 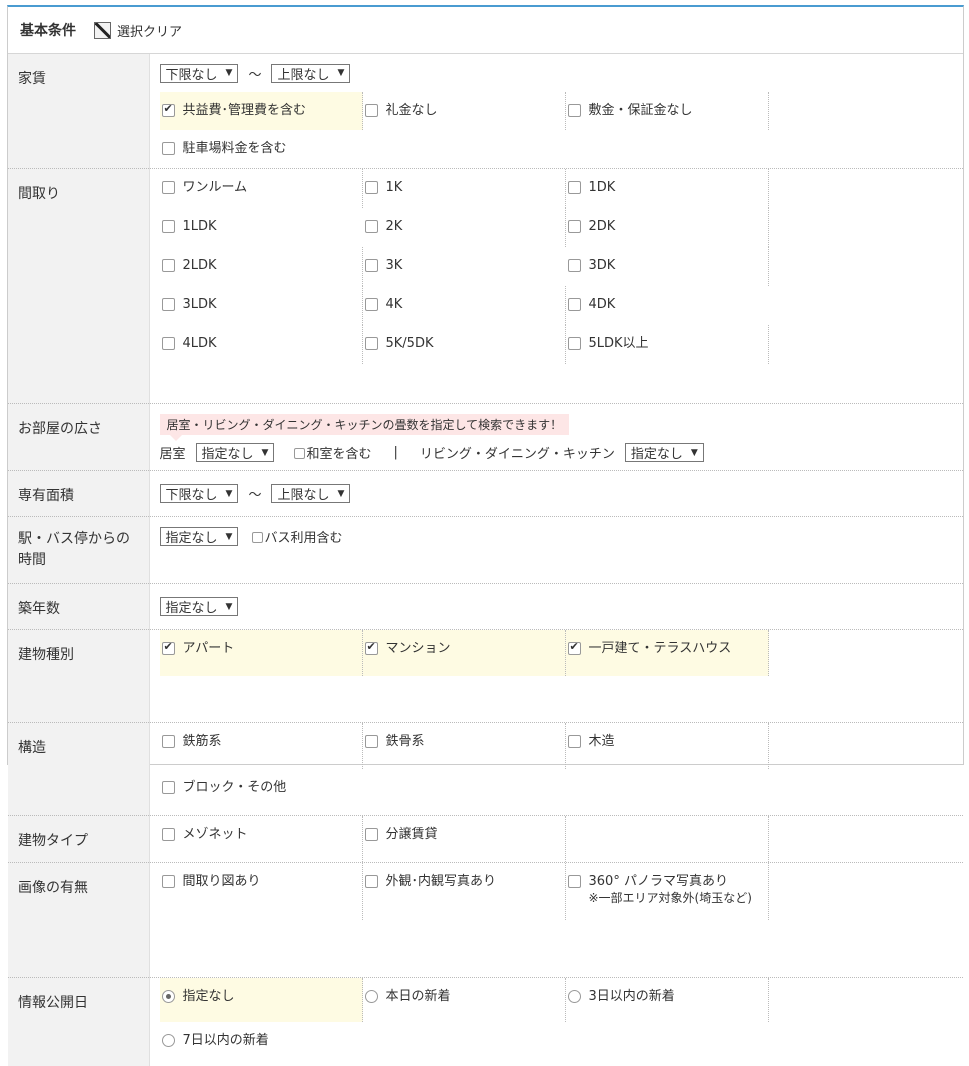 I want to click on checkbox-option: 敷金・保証金なし, so click(x=667, y=111).